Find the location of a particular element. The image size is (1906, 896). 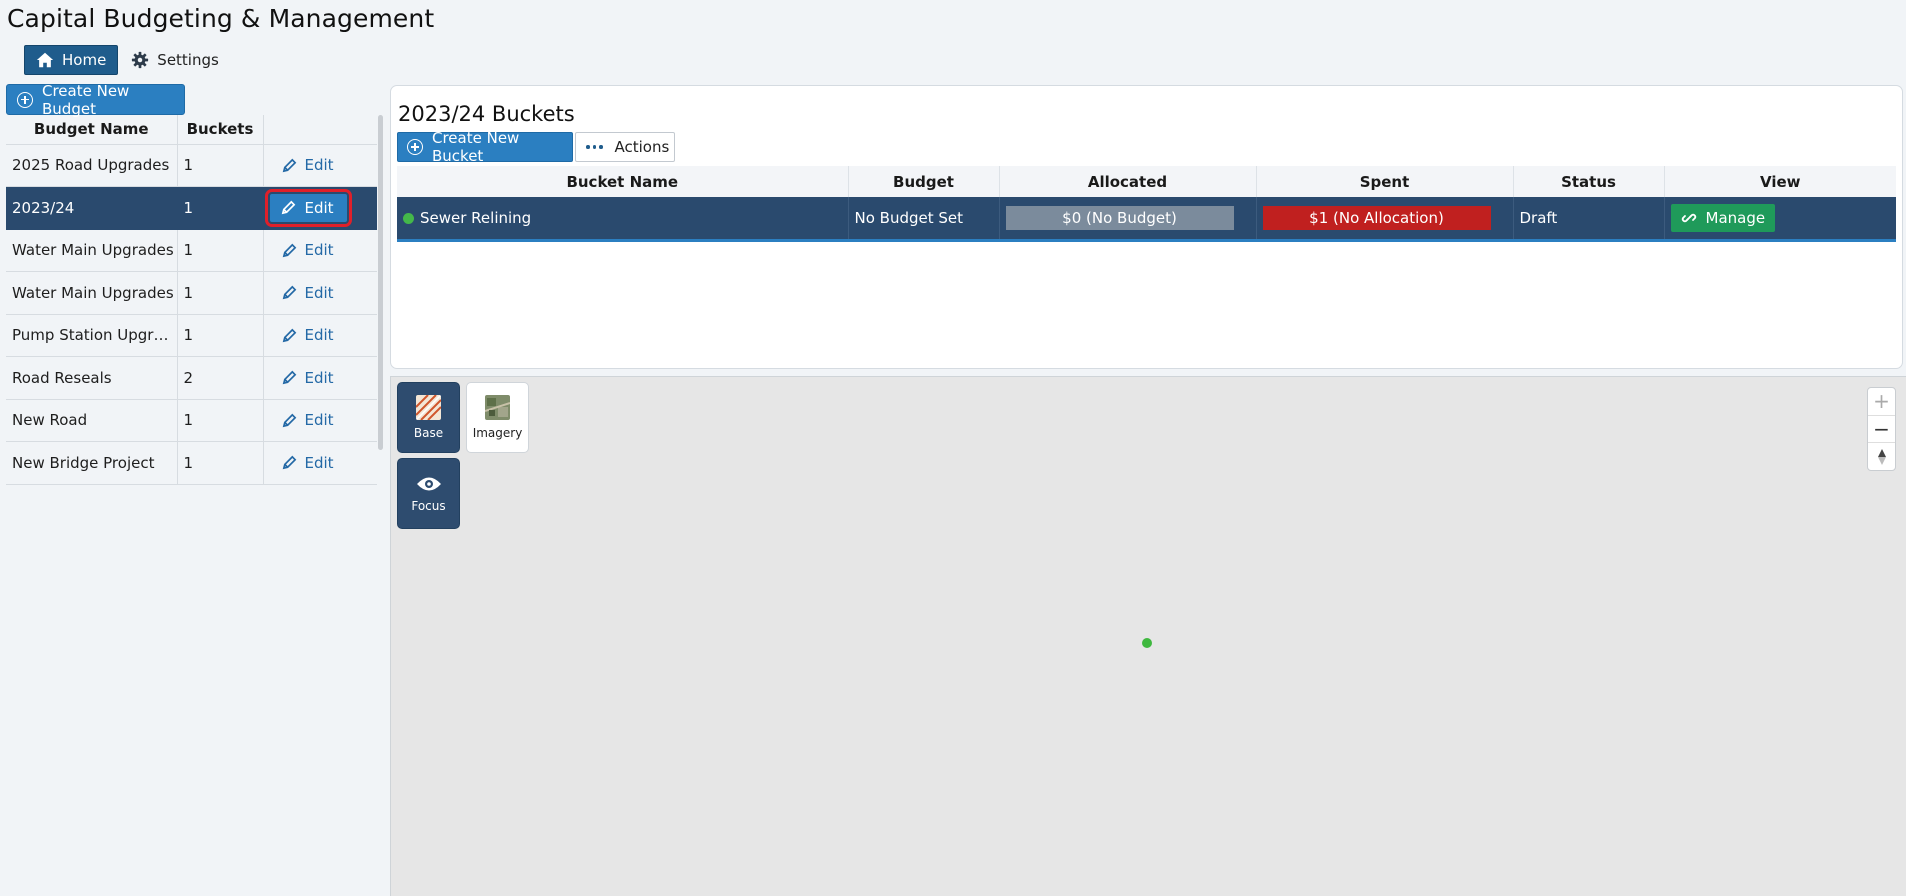

budget-row: 2025 Road Upgrades 1 Edit is located at coordinates (191, 165).